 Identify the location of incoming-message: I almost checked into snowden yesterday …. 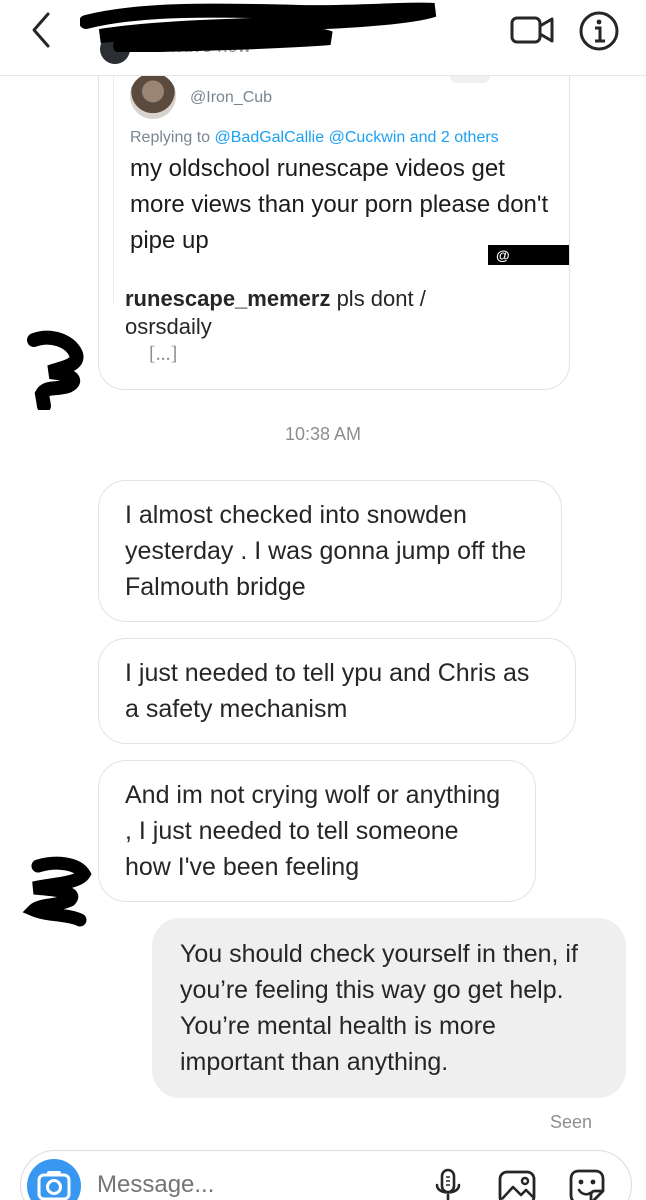
(330, 551).